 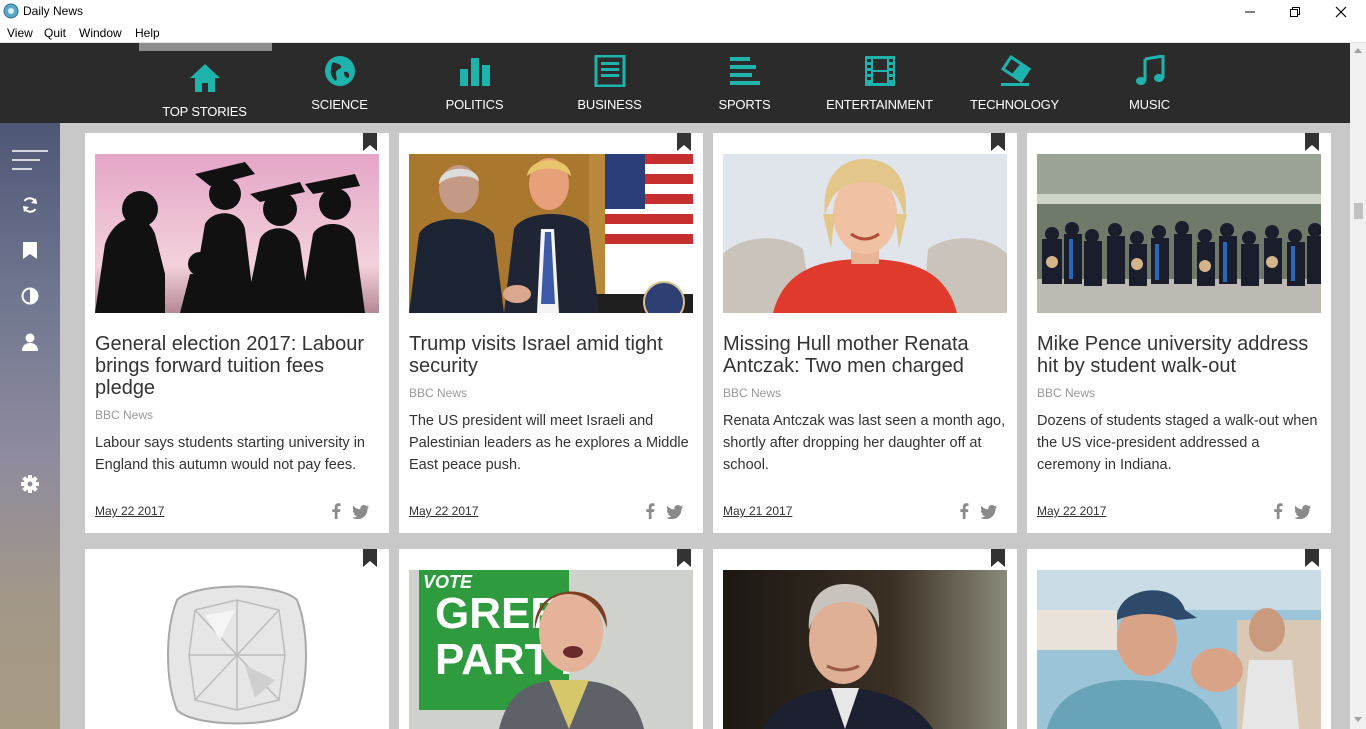 I want to click on app-logo-icon, so click(x=11, y=11).